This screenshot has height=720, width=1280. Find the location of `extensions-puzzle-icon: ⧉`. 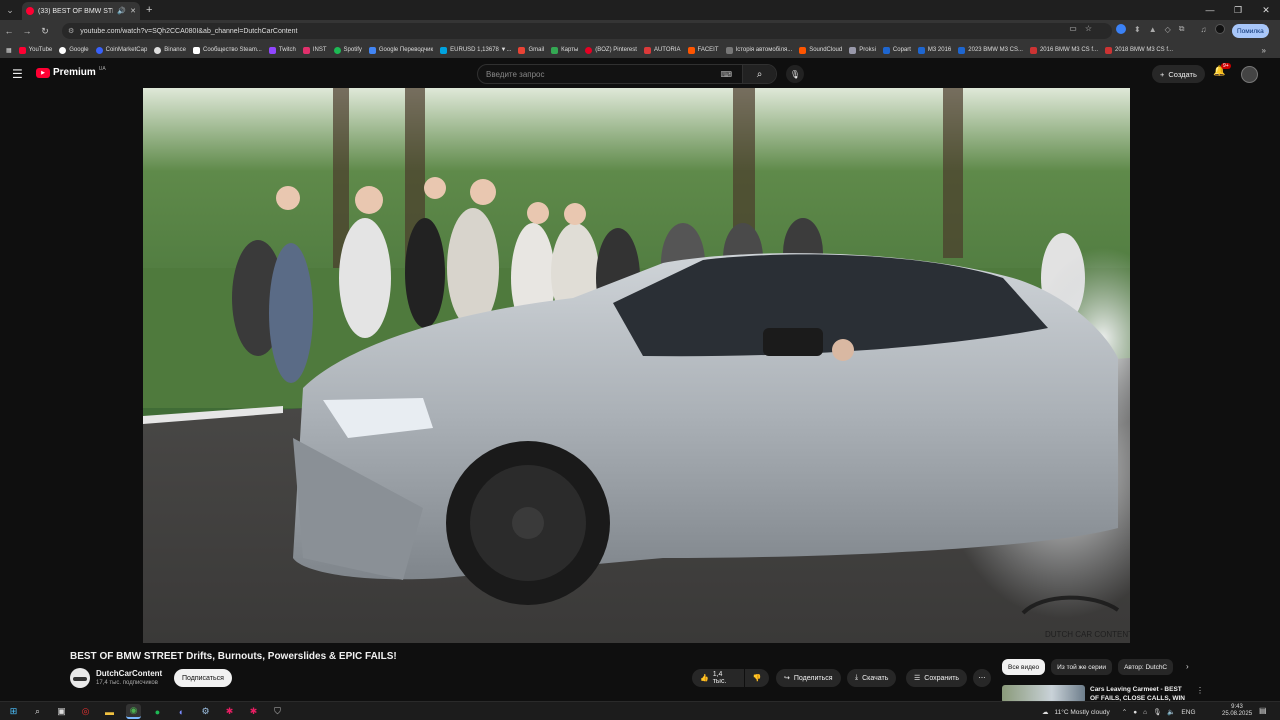

extensions-puzzle-icon: ⧉ is located at coordinates (1182, 29).